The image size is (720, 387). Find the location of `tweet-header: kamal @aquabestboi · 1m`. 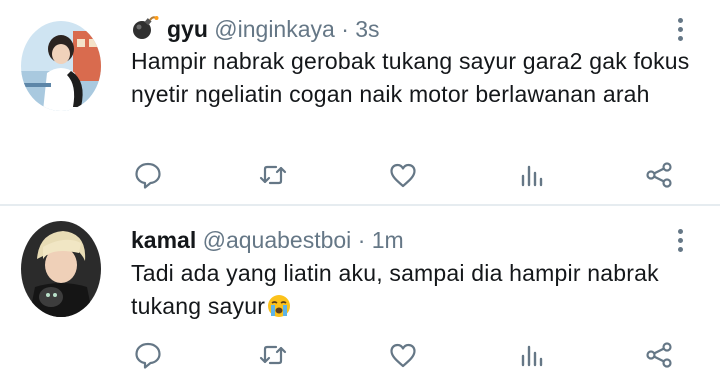

tweet-header: kamal @aquabestboi · 1m is located at coordinates (267, 240).